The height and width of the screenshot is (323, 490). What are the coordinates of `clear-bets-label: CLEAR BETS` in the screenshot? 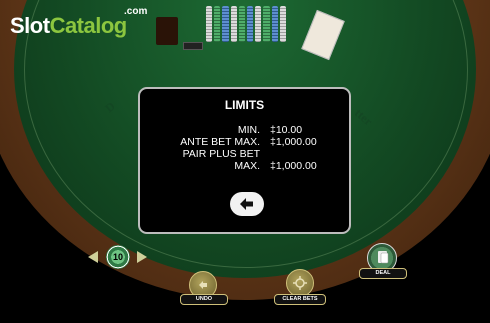 It's located at (300, 299).